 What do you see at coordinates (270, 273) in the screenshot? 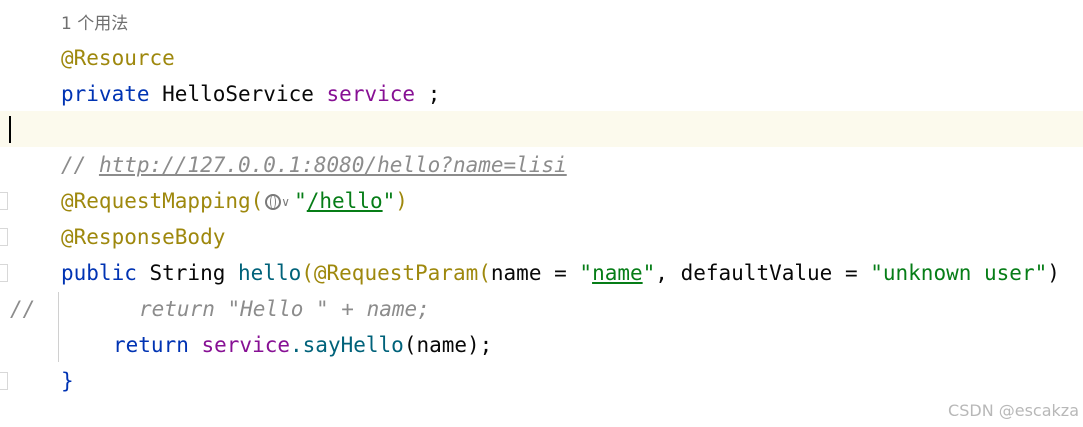
I see `method-name: hello` at bounding box center [270, 273].